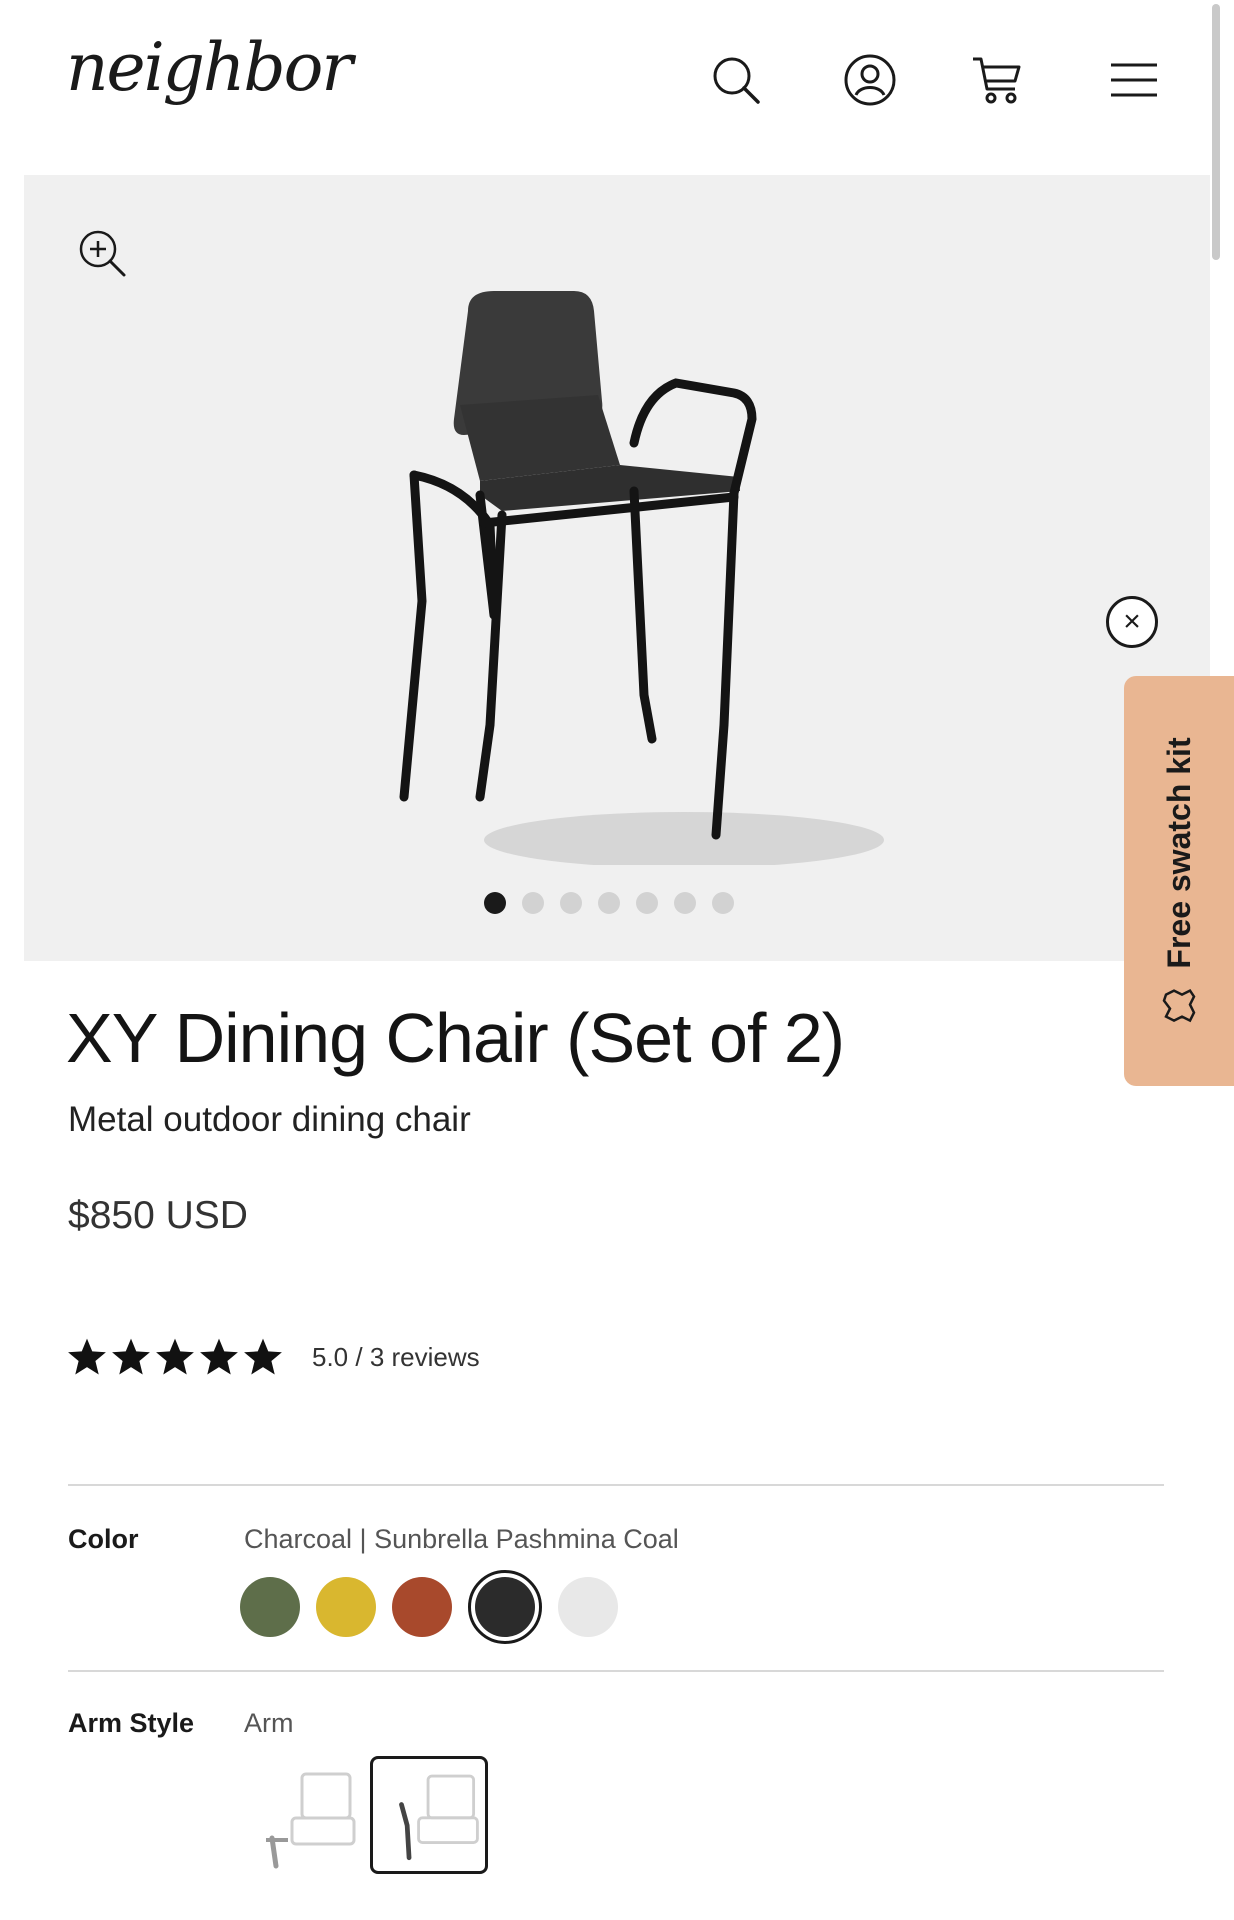 This screenshot has width=1234, height=1920. What do you see at coordinates (396, 1356) in the screenshot?
I see `rating-summary: 5.0 / 3 reviews` at bounding box center [396, 1356].